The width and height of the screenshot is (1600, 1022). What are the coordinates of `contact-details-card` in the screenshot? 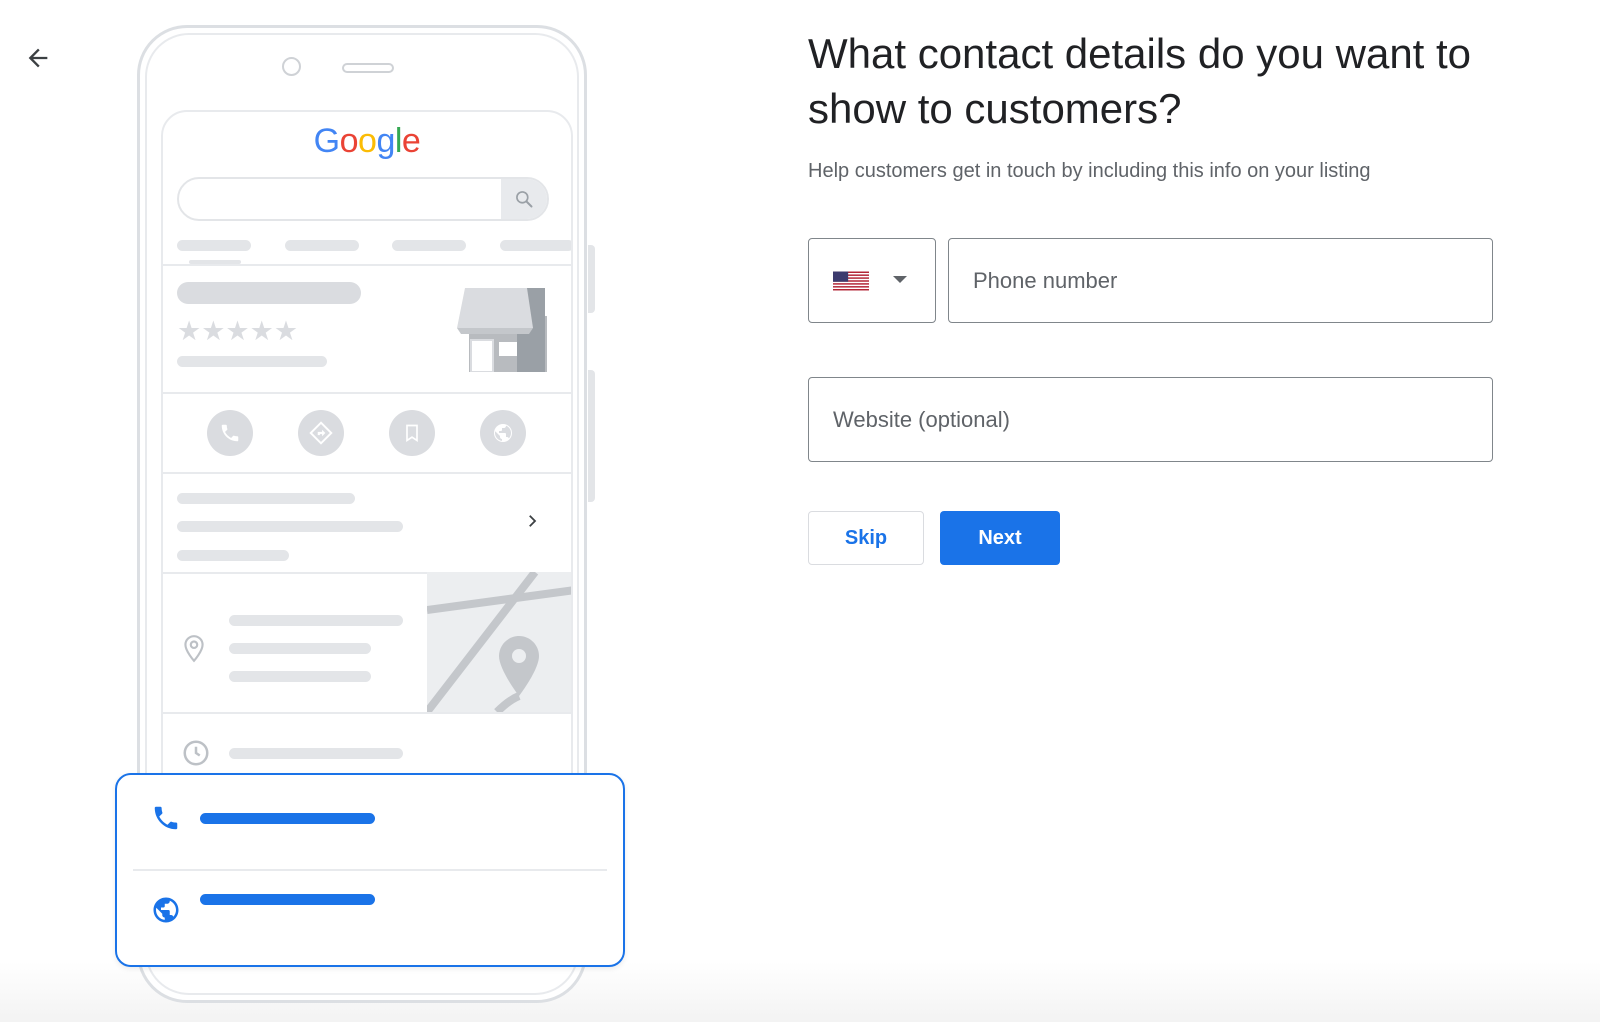 It's located at (370, 870).